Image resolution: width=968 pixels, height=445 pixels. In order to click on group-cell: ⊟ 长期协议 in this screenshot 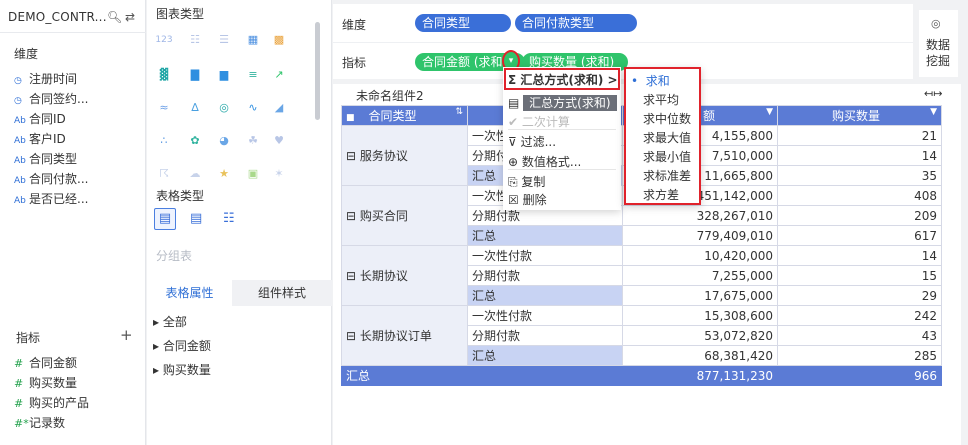, I will do `click(404, 275)`.